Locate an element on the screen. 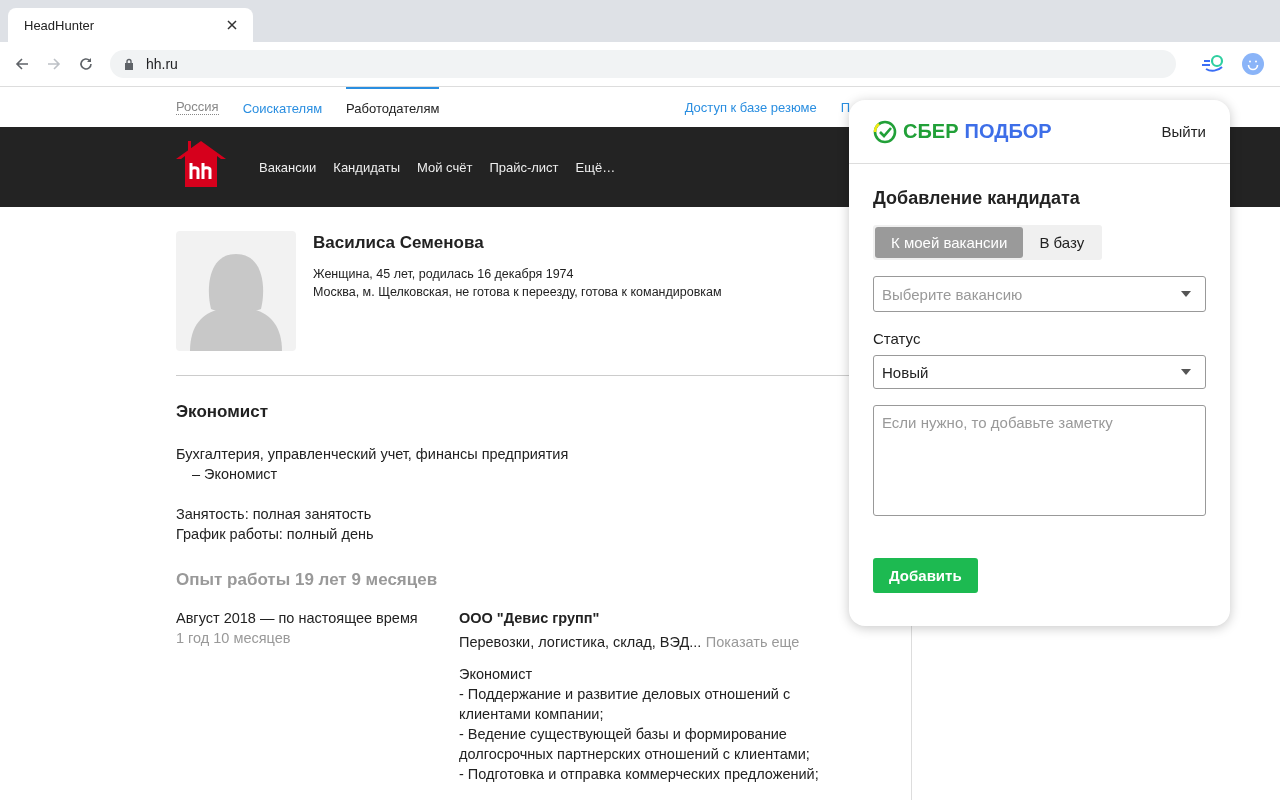 The height and width of the screenshot is (800, 1280). job-description-line: - Ведение существующей базы и формирование долгосрочных партнерских отношений с клиентами; is located at coordinates (635, 744).